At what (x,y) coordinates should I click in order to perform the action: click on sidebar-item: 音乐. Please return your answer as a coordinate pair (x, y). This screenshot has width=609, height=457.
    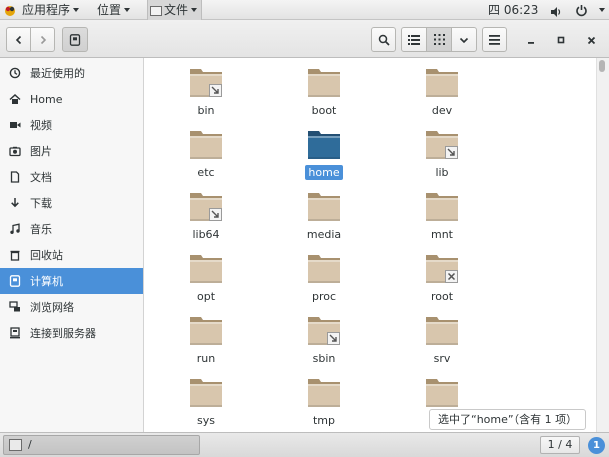
    Looking at the image, I should click on (71, 229).